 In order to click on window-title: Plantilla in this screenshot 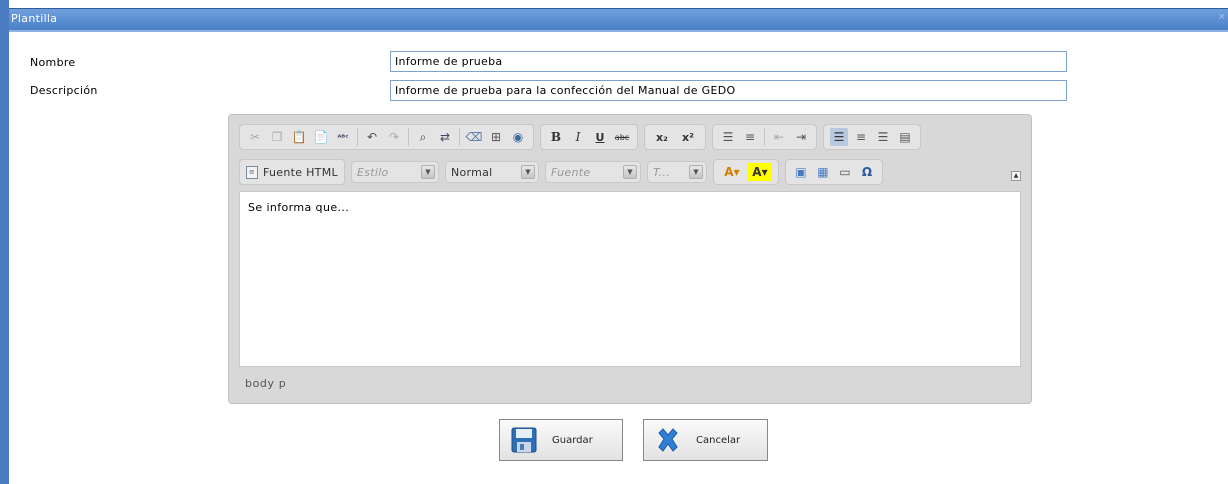, I will do `click(34, 18)`.